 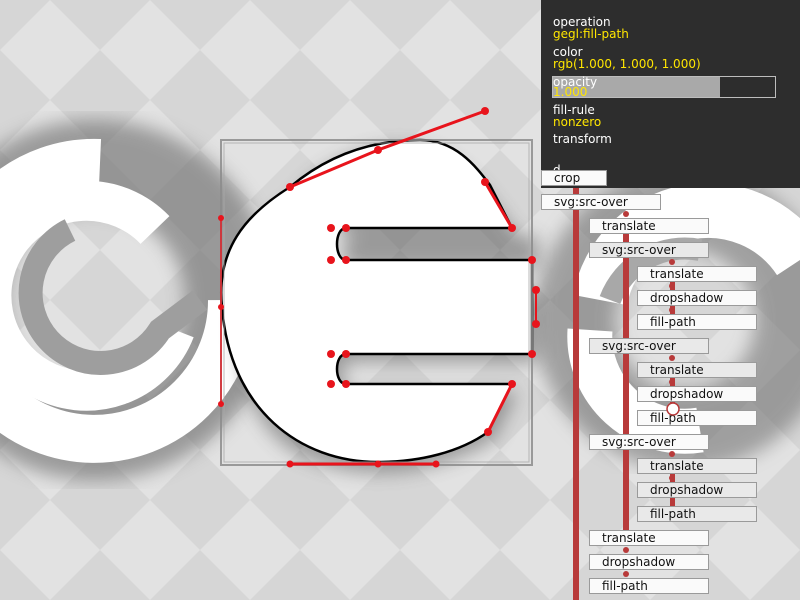 I want to click on operation-value: gegl:fill-path, so click(x=591, y=34).